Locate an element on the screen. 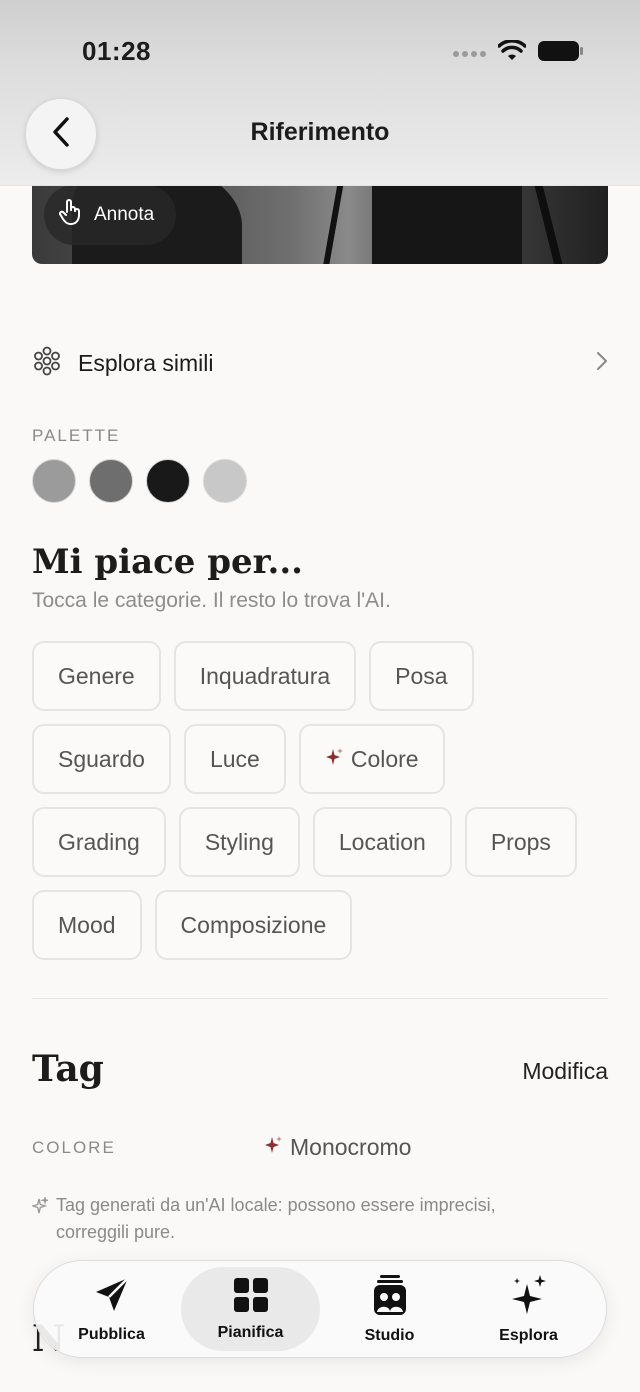 The image size is (640, 1392). chip-label: Posa is located at coordinates (421, 675).